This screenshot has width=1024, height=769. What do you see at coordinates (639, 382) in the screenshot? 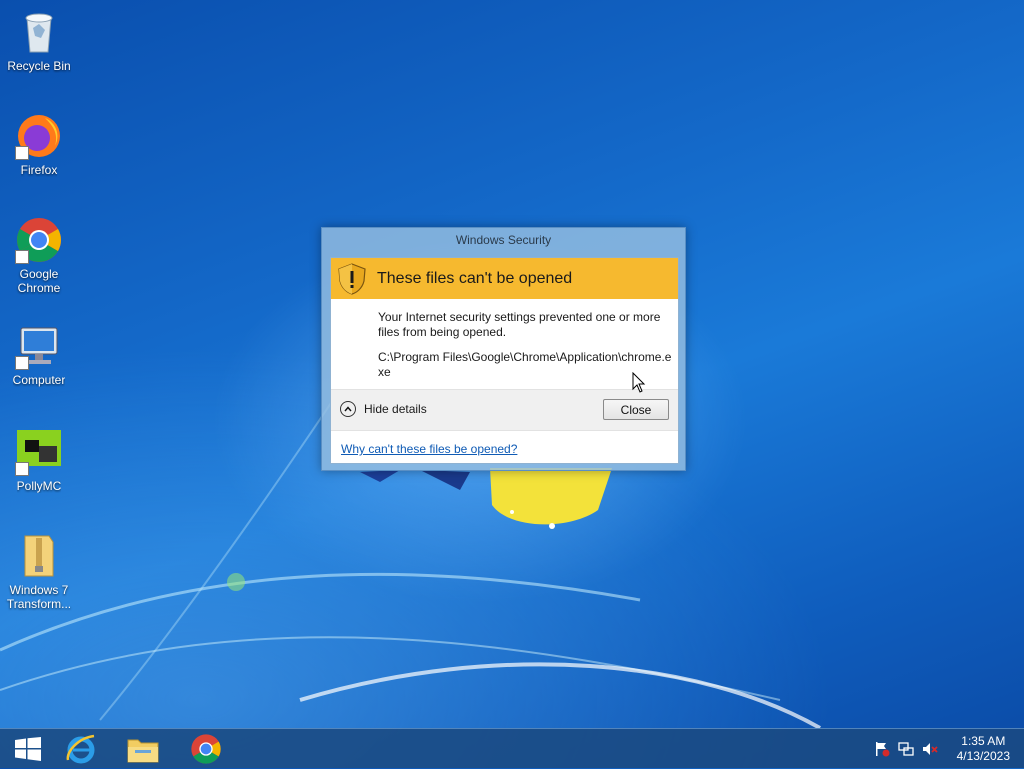
I see `mouse-cursor-icon` at bounding box center [639, 382].